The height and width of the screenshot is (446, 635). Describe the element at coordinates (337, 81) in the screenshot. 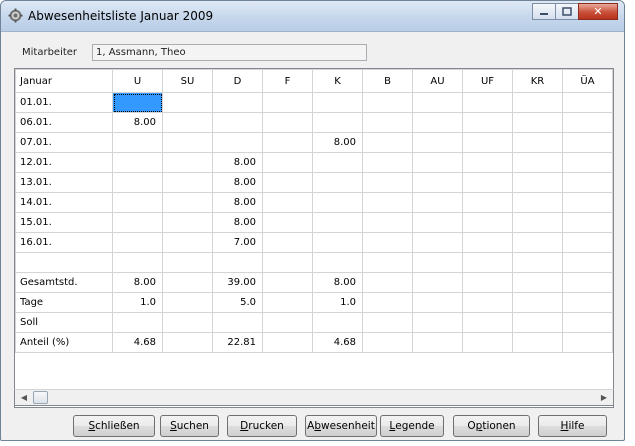

I see `column-header: K` at that location.